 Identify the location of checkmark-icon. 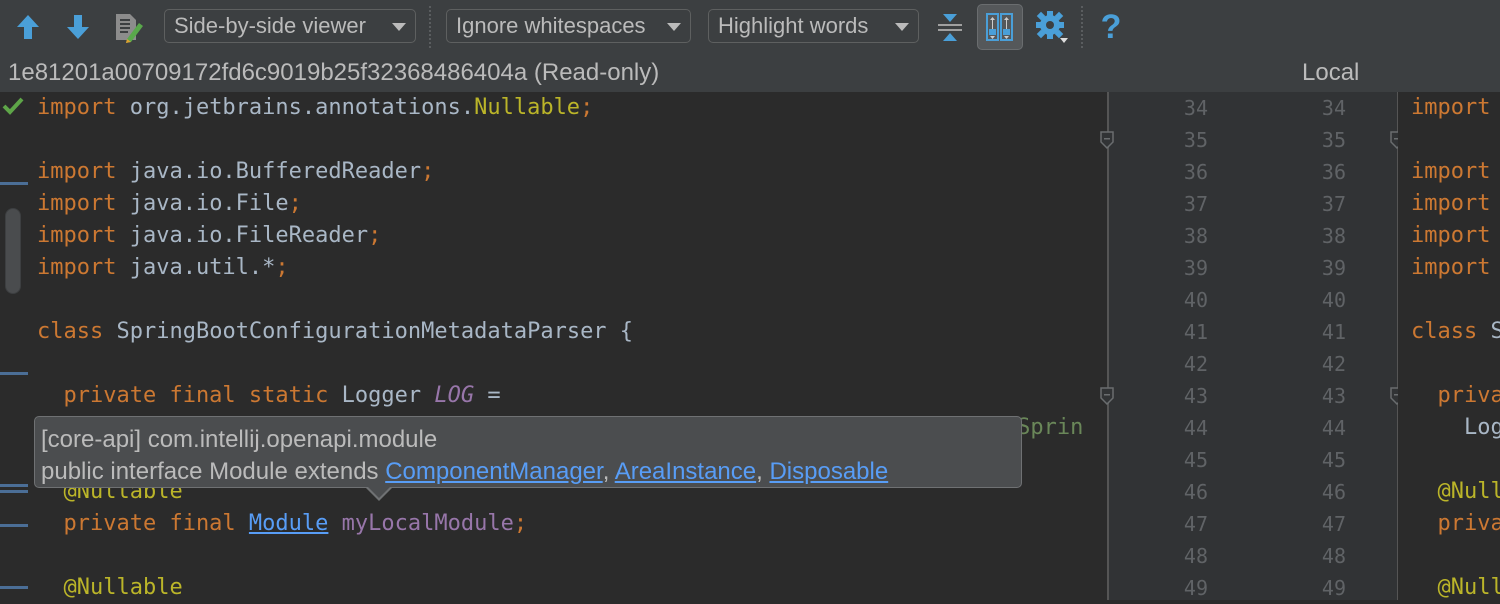
(13, 106).